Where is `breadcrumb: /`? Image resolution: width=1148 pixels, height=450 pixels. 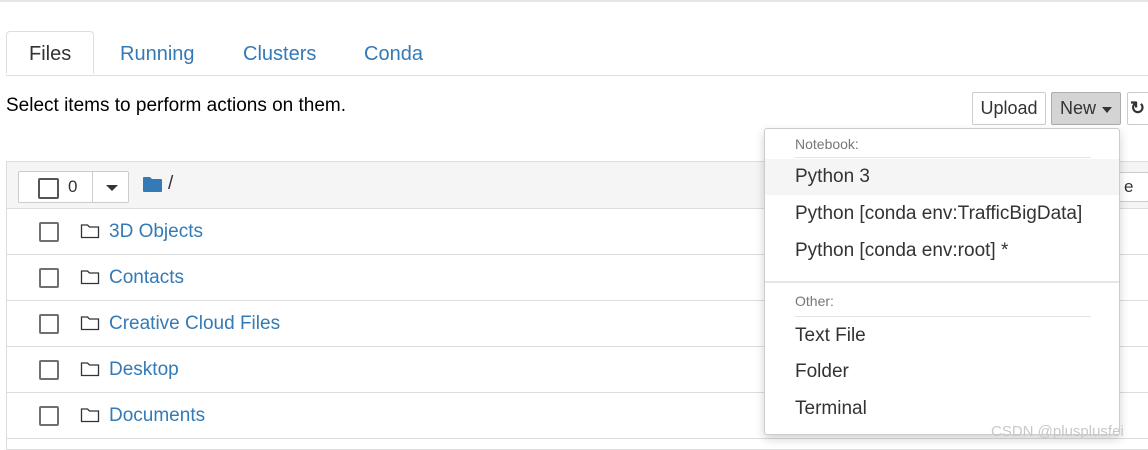
breadcrumb: / is located at coordinates (170, 184).